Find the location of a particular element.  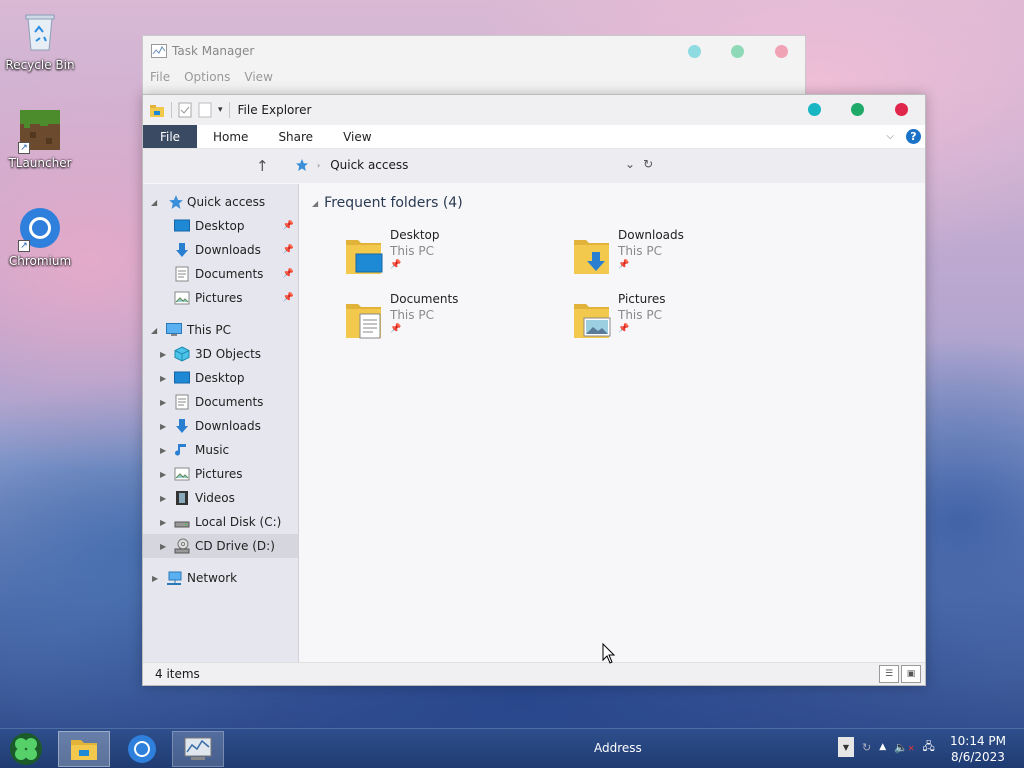

details-view-icon: ☰ is located at coordinates (889, 674).